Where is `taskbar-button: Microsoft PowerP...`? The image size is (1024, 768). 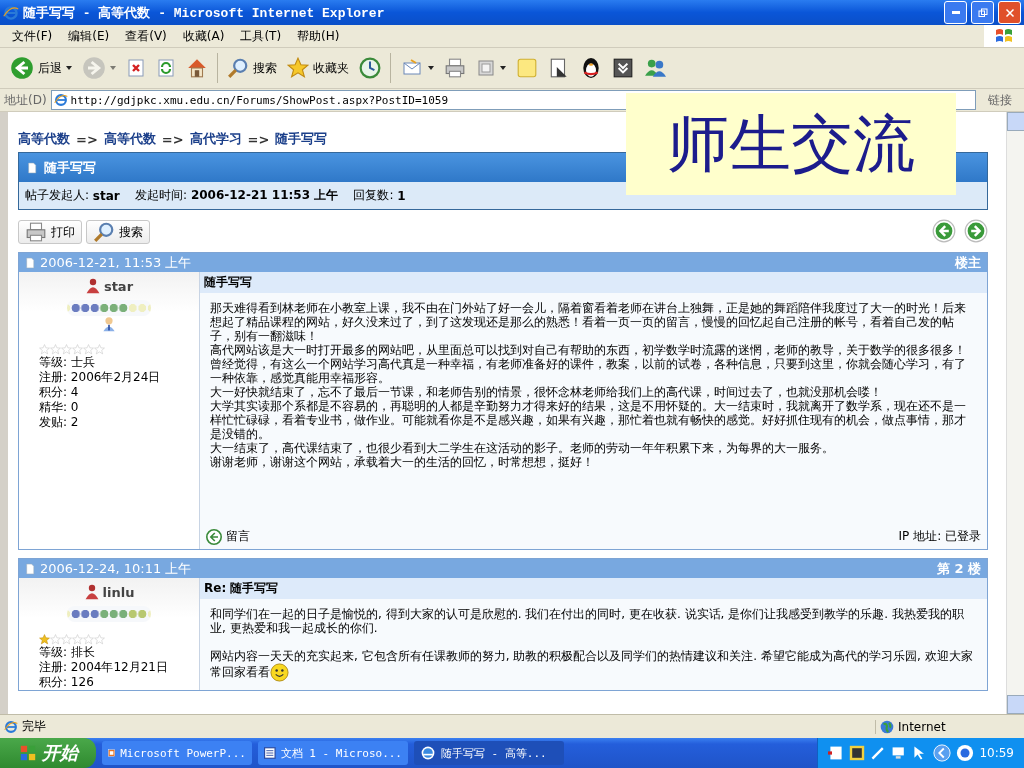 taskbar-button: Microsoft PowerP... is located at coordinates (177, 753).